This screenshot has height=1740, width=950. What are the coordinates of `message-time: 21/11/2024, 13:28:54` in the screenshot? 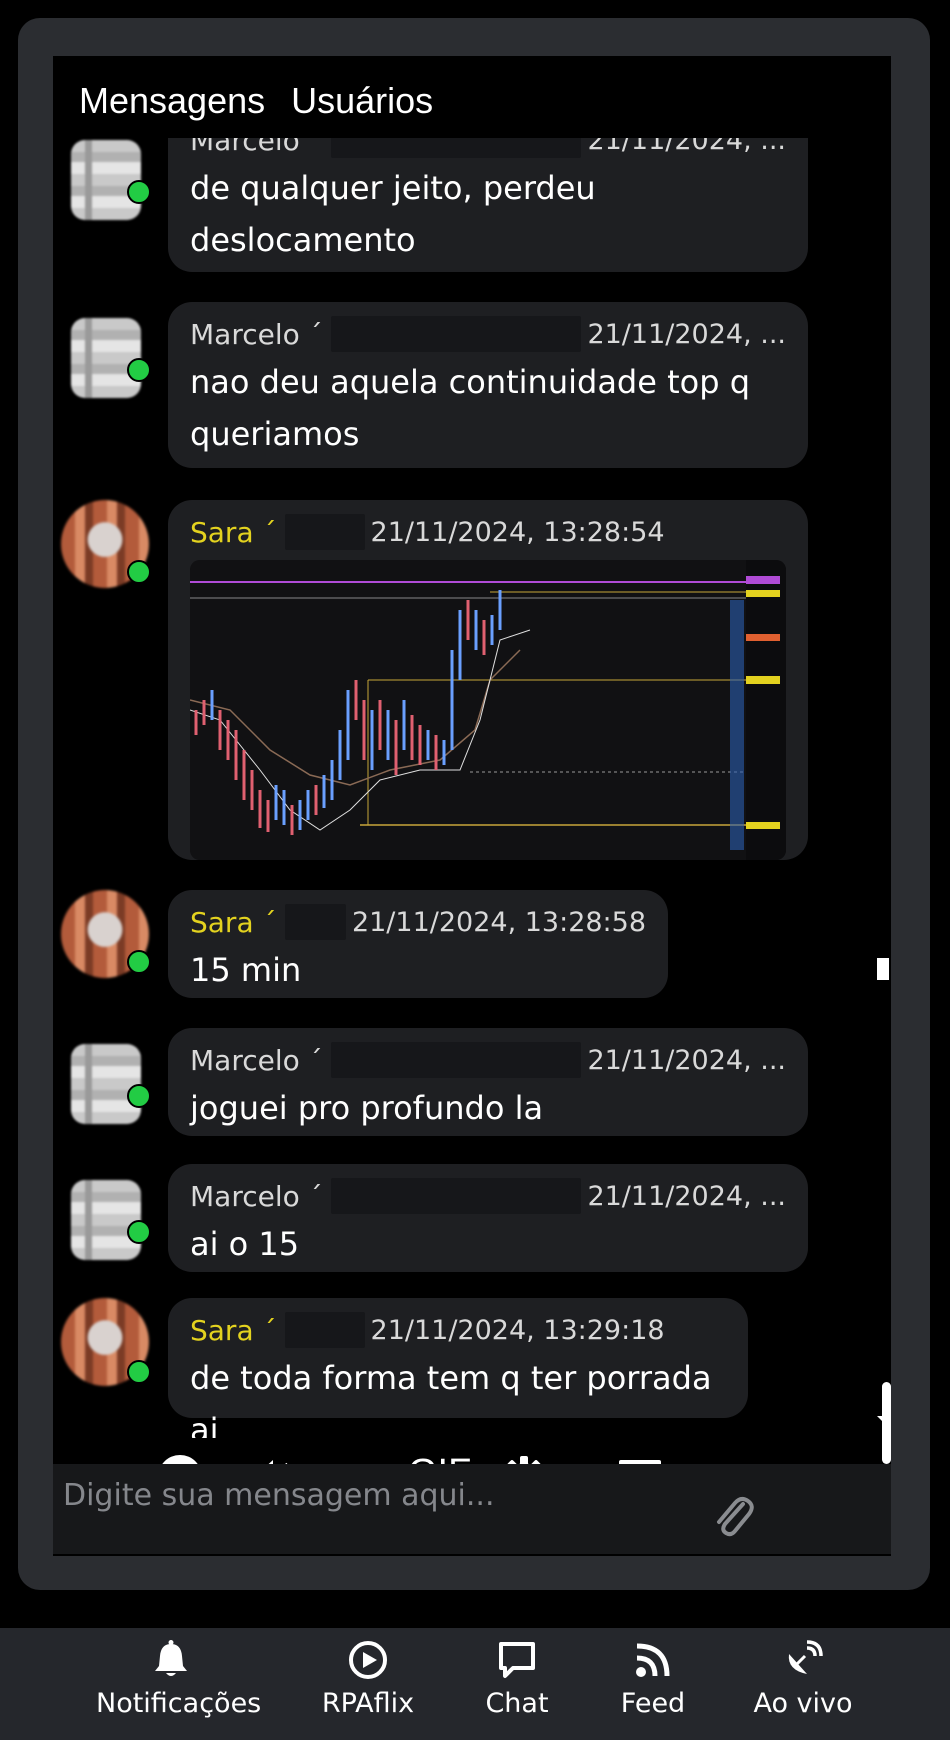 It's located at (517, 532).